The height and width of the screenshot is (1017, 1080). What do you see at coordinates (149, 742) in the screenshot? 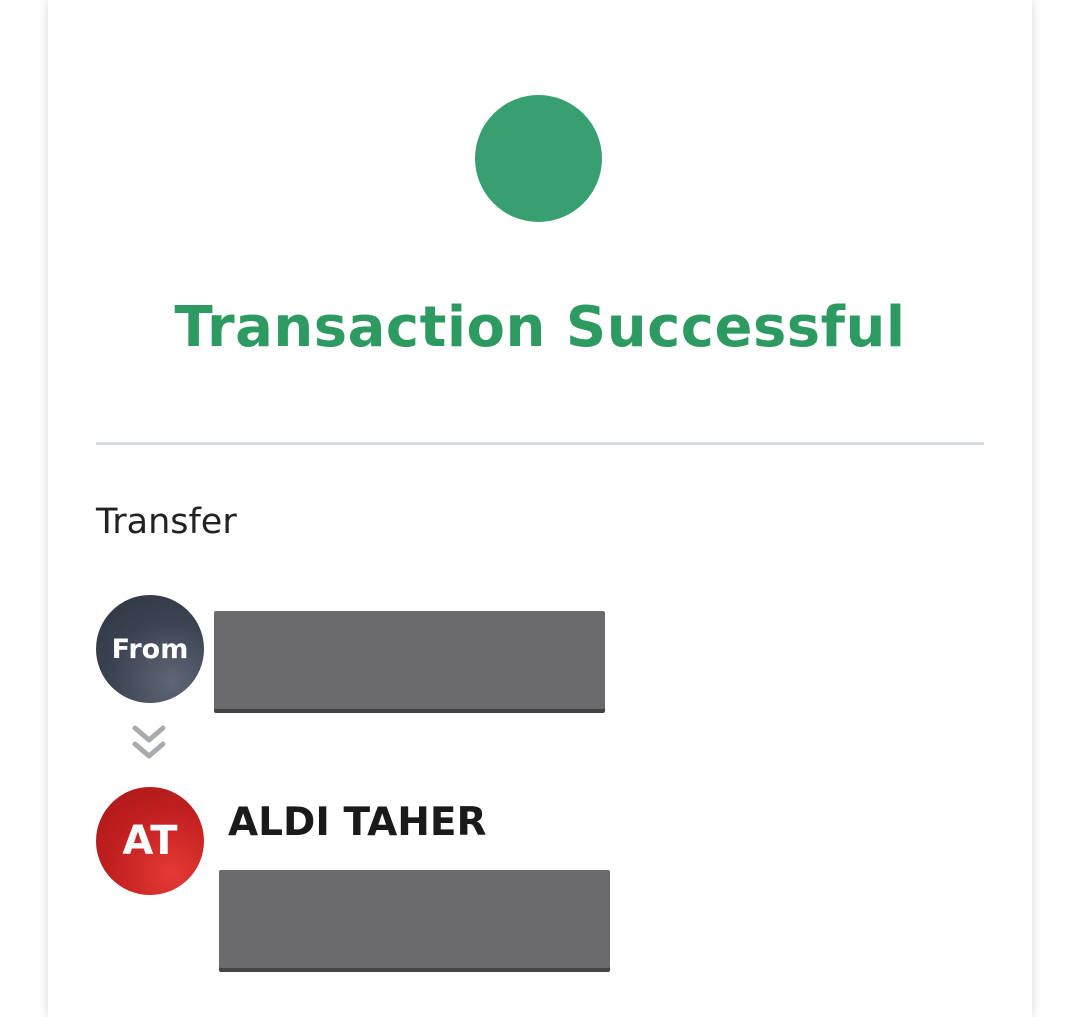
I see `double-chevron-down-icon` at bounding box center [149, 742].